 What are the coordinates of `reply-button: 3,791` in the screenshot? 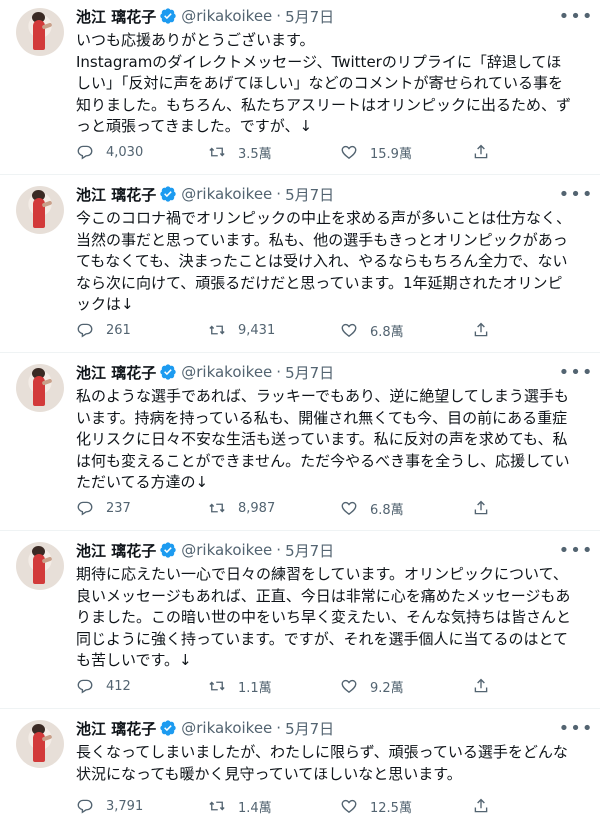 It's located at (142, 806).